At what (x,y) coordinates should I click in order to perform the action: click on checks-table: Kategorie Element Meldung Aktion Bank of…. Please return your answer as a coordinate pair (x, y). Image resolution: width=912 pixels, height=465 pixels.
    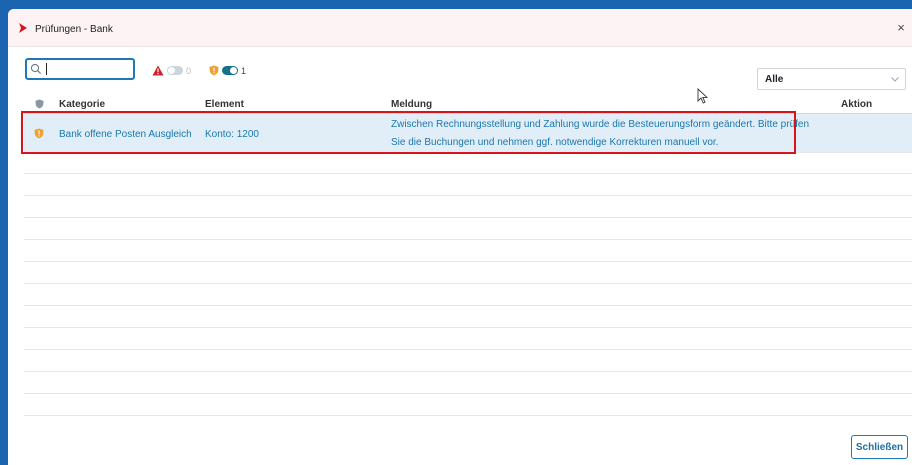
    Looking at the image, I should click on (468, 123).